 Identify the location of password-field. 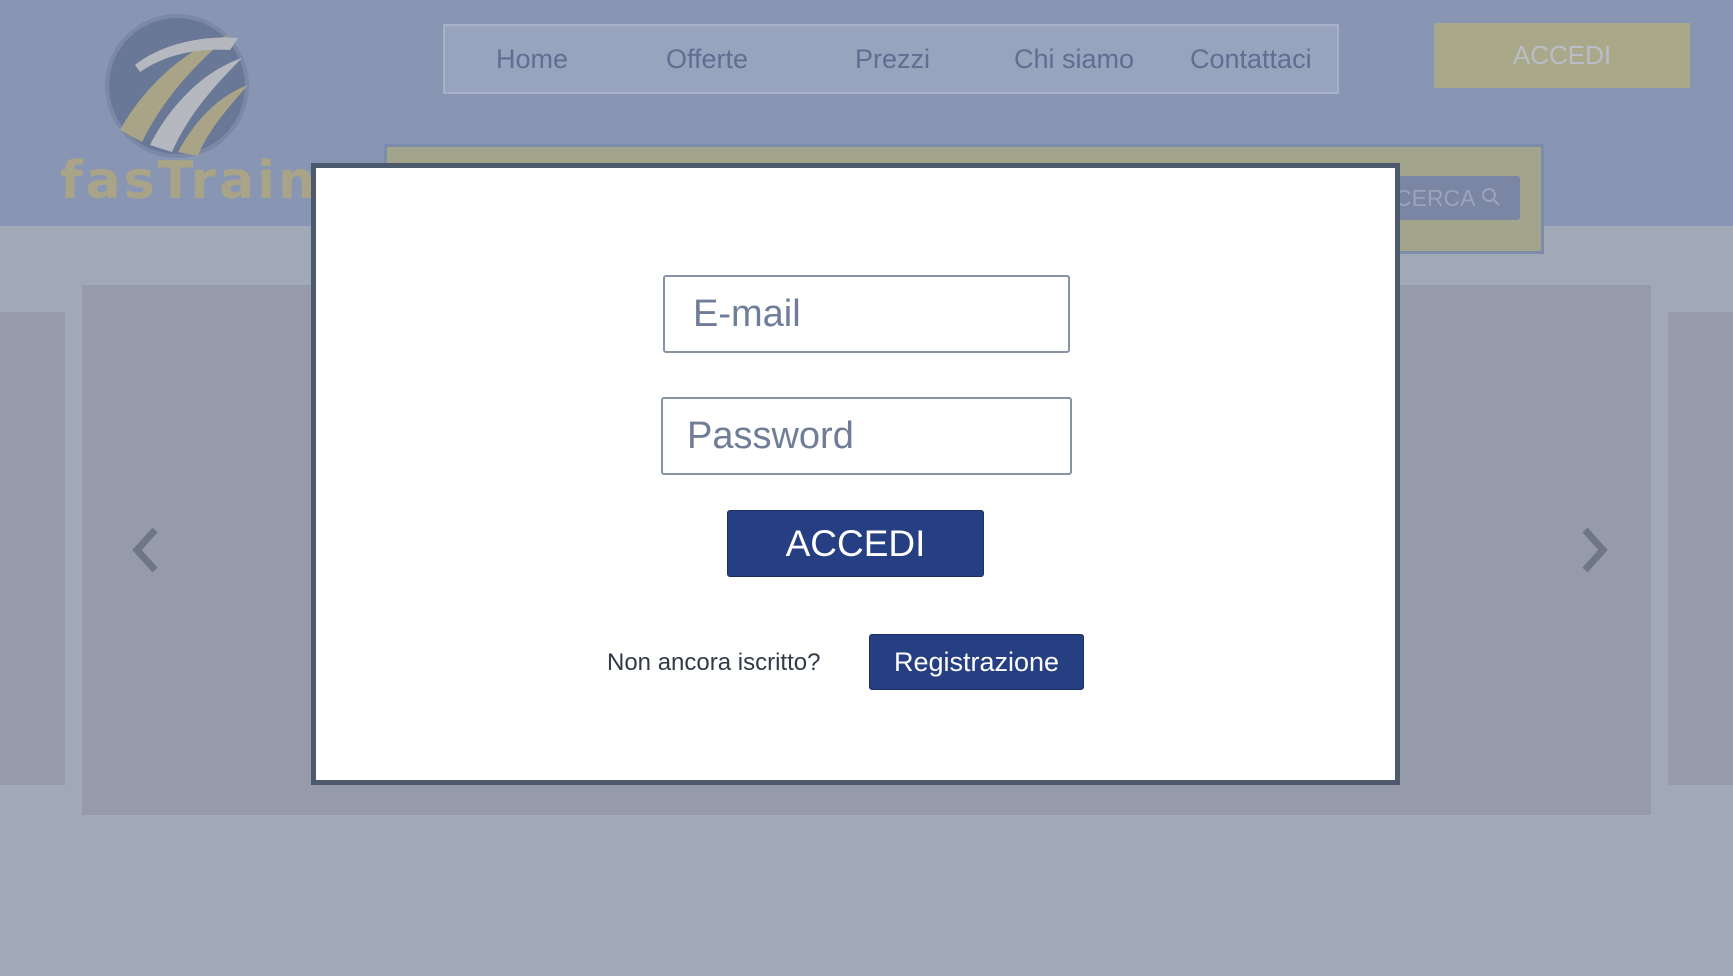
(866, 436).